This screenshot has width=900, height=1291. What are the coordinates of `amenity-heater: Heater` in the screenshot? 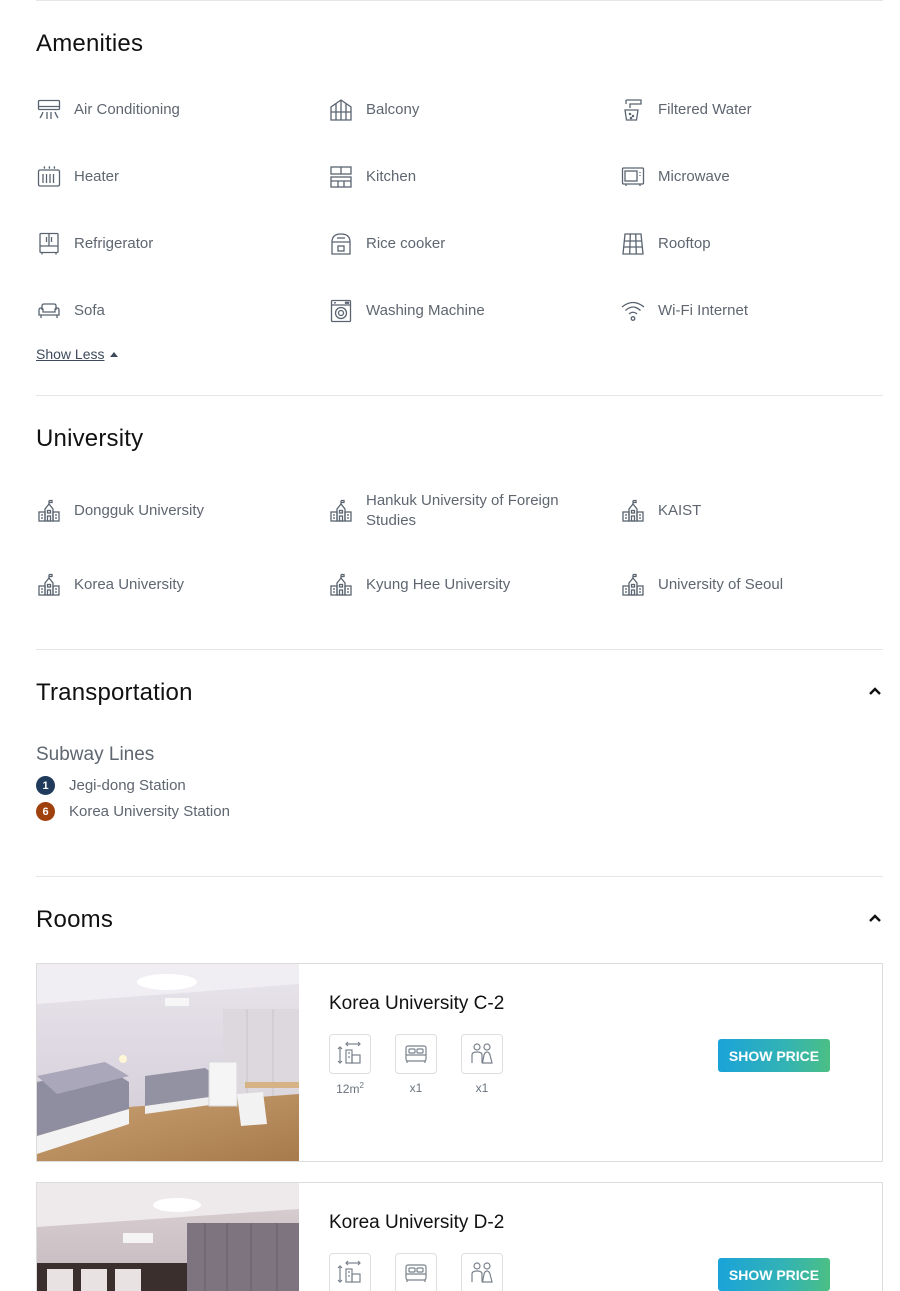 It's located at (77, 177).